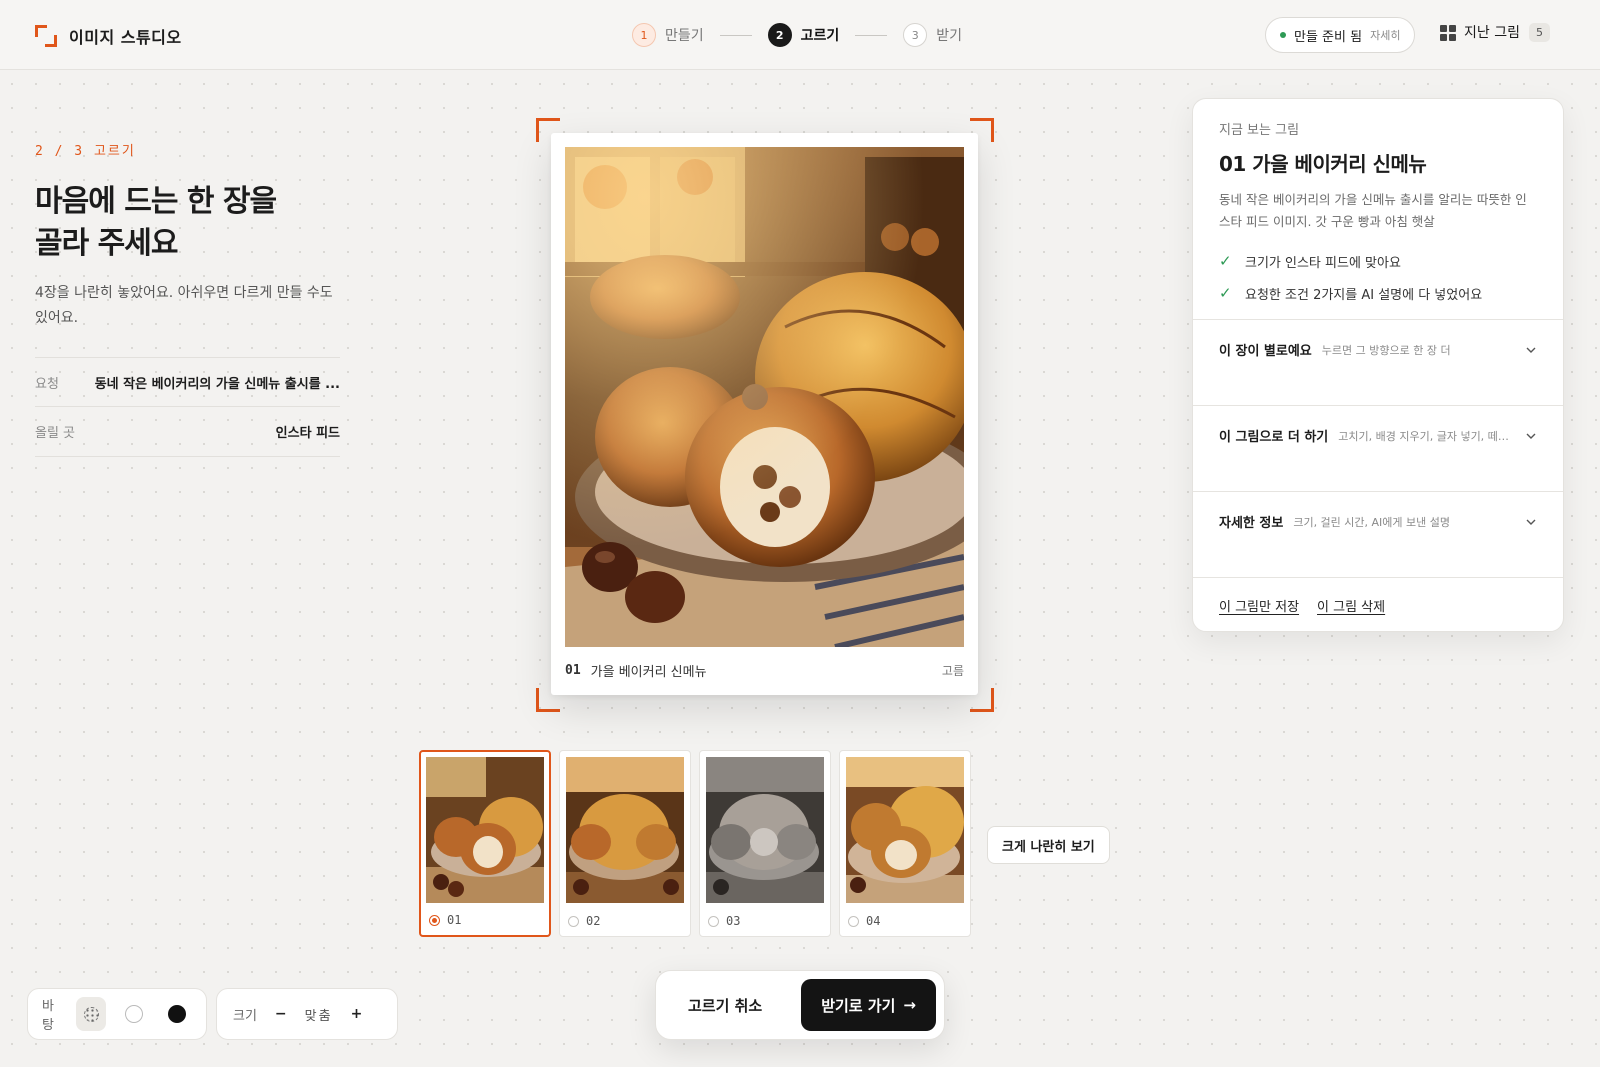  I want to click on proceed-label: 받기로 가기, so click(858, 1005).